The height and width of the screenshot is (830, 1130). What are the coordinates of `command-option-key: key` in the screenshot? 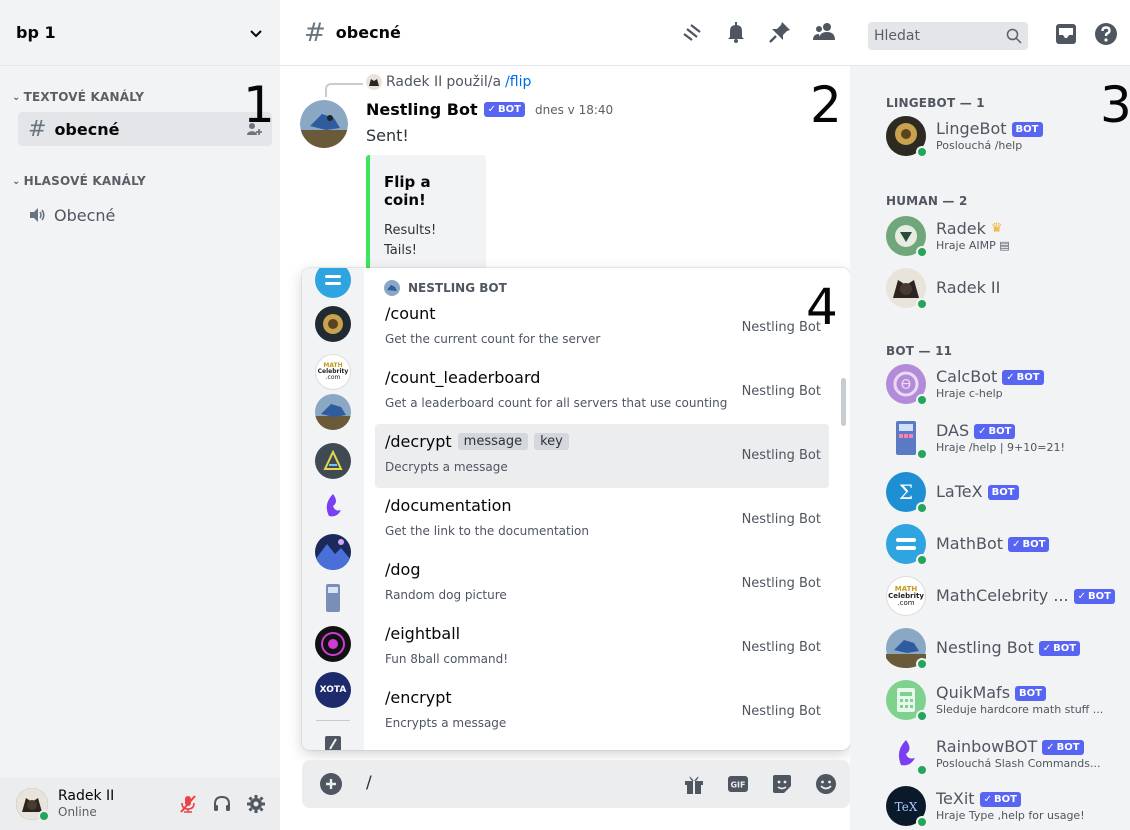 It's located at (551, 441).